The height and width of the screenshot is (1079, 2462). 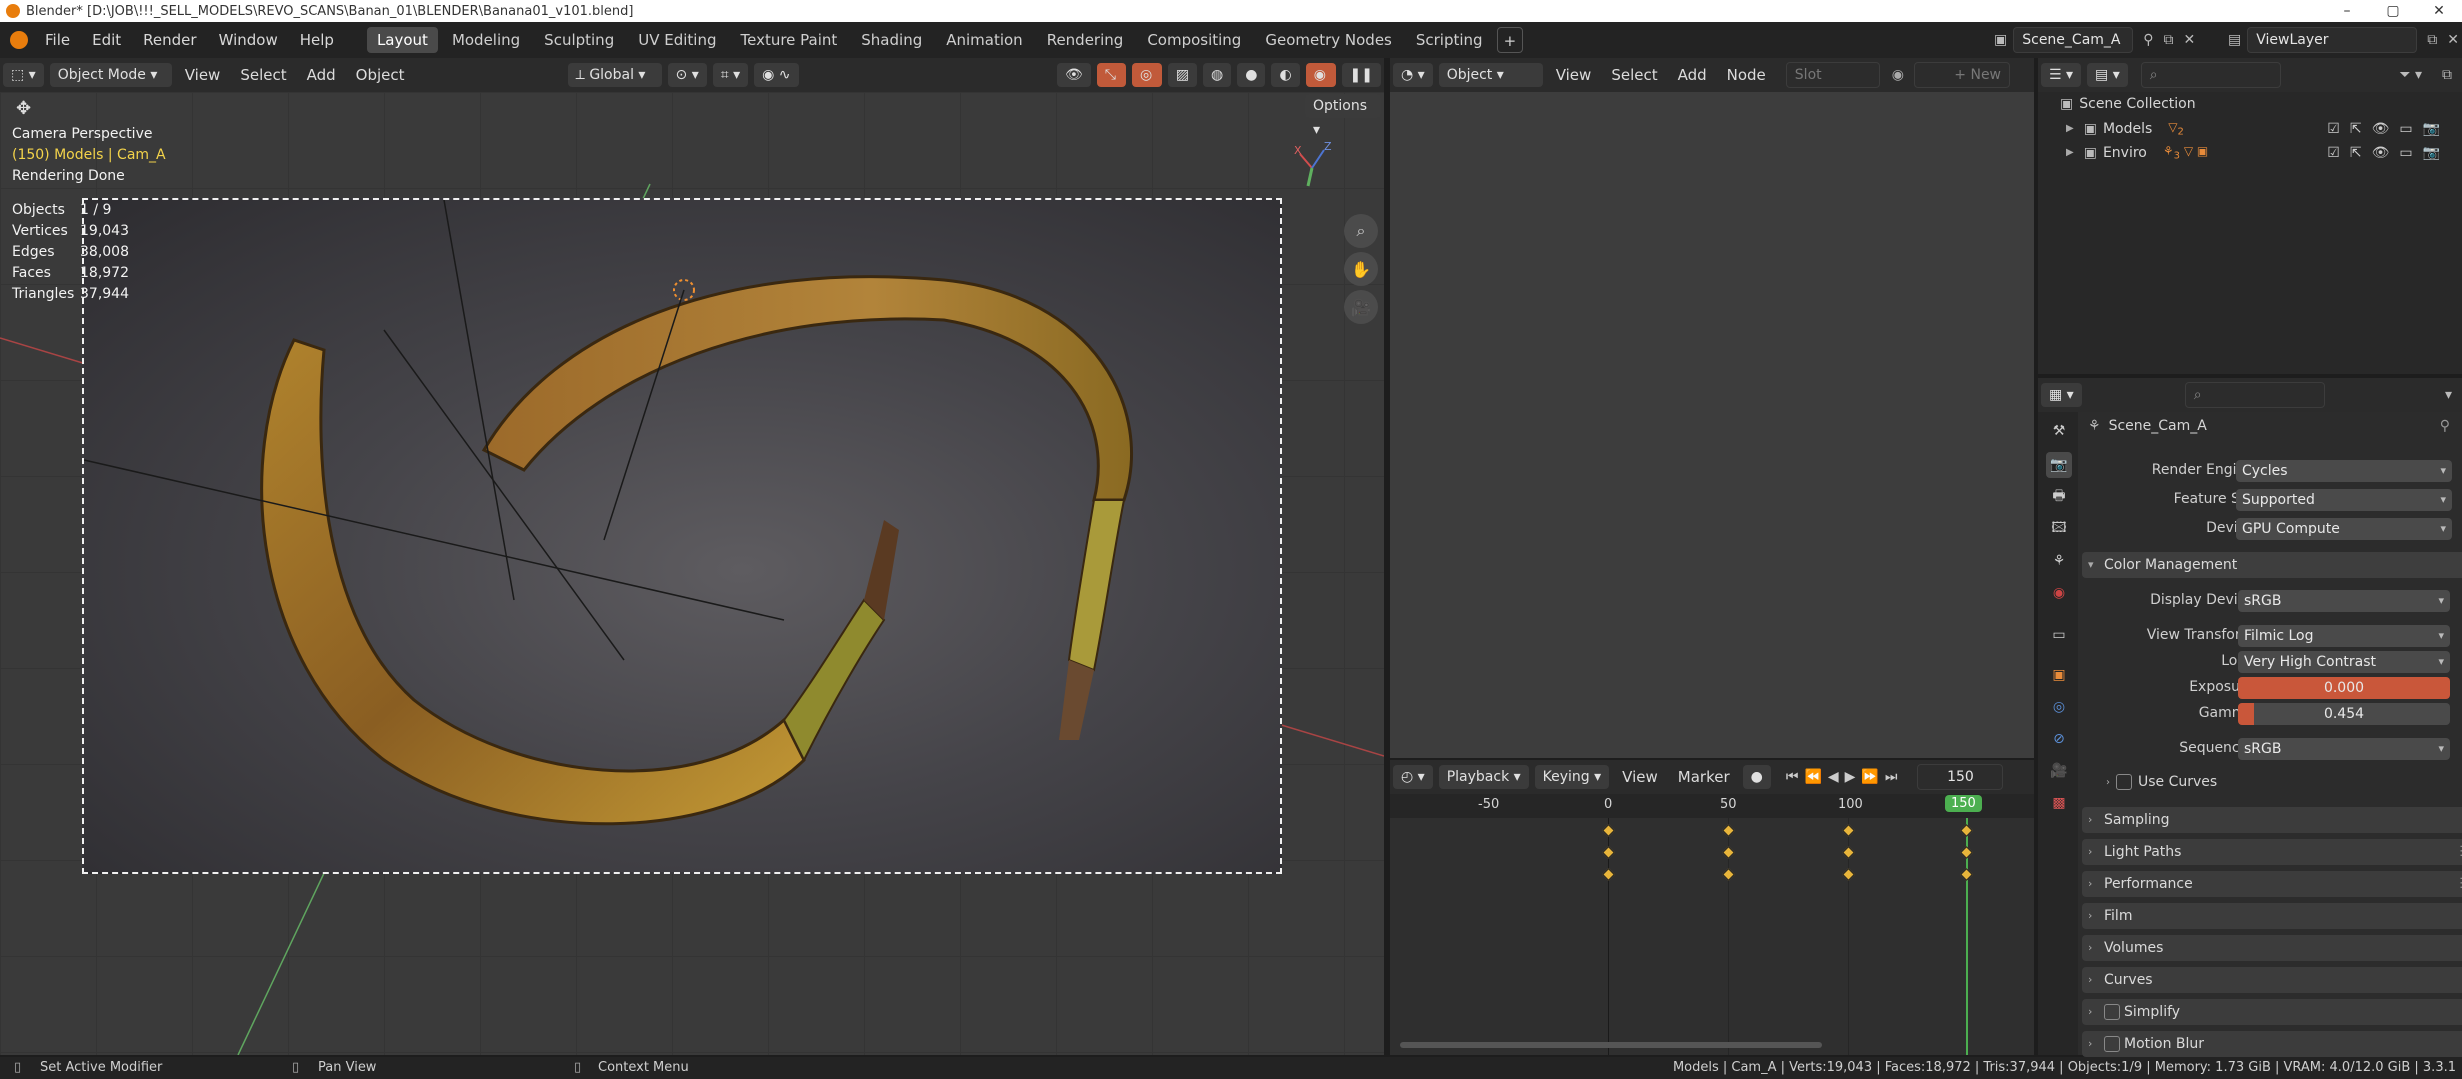 What do you see at coordinates (2061, 395) in the screenshot?
I see `properties-editor-icon: ▦ ▾` at bounding box center [2061, 395].